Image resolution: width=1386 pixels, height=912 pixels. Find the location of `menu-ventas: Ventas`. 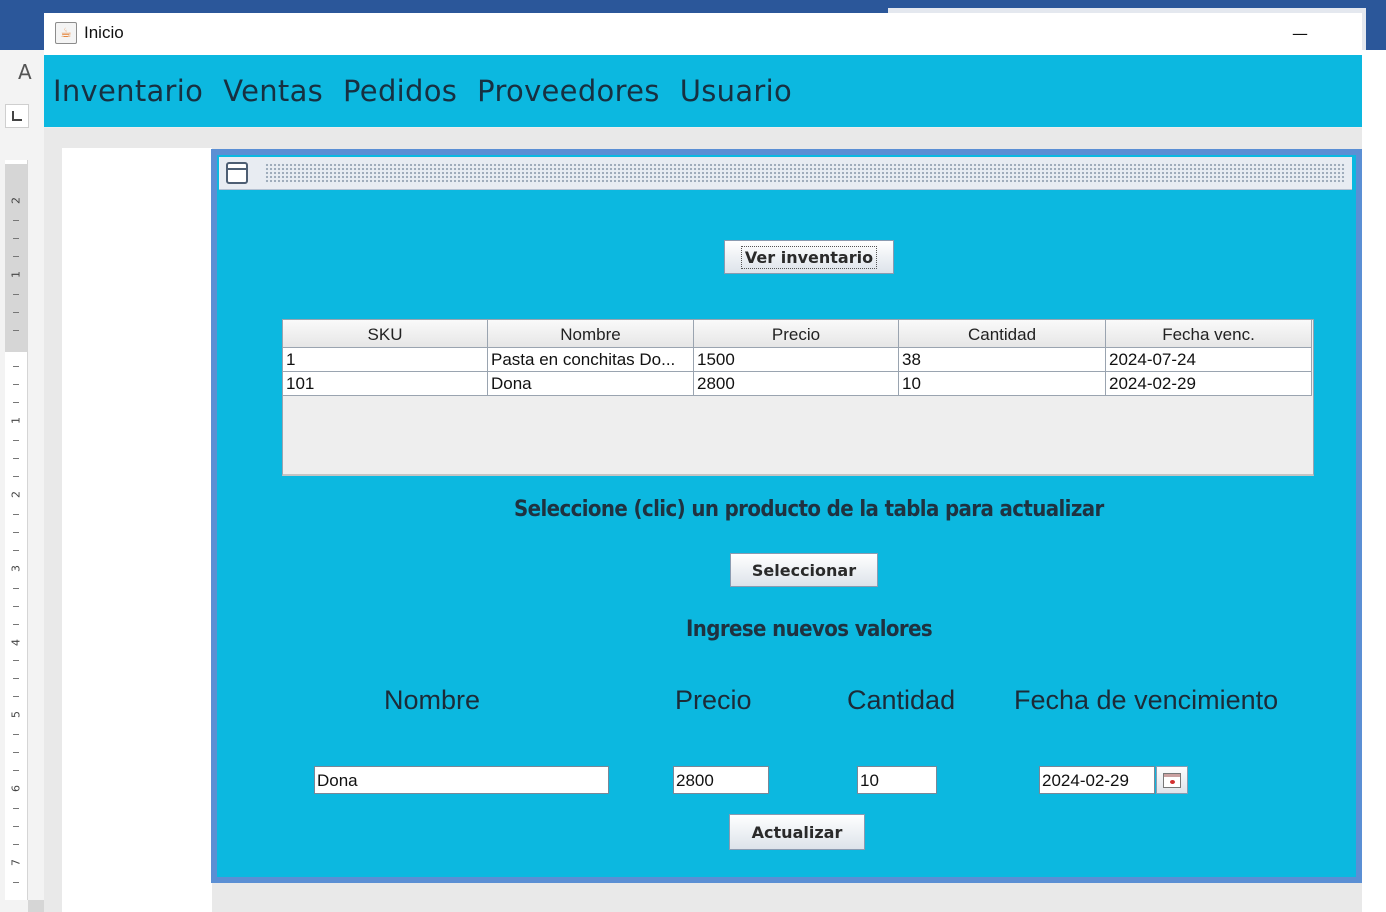

menu-ventas: Ventas is located at coordinates (273, 91).